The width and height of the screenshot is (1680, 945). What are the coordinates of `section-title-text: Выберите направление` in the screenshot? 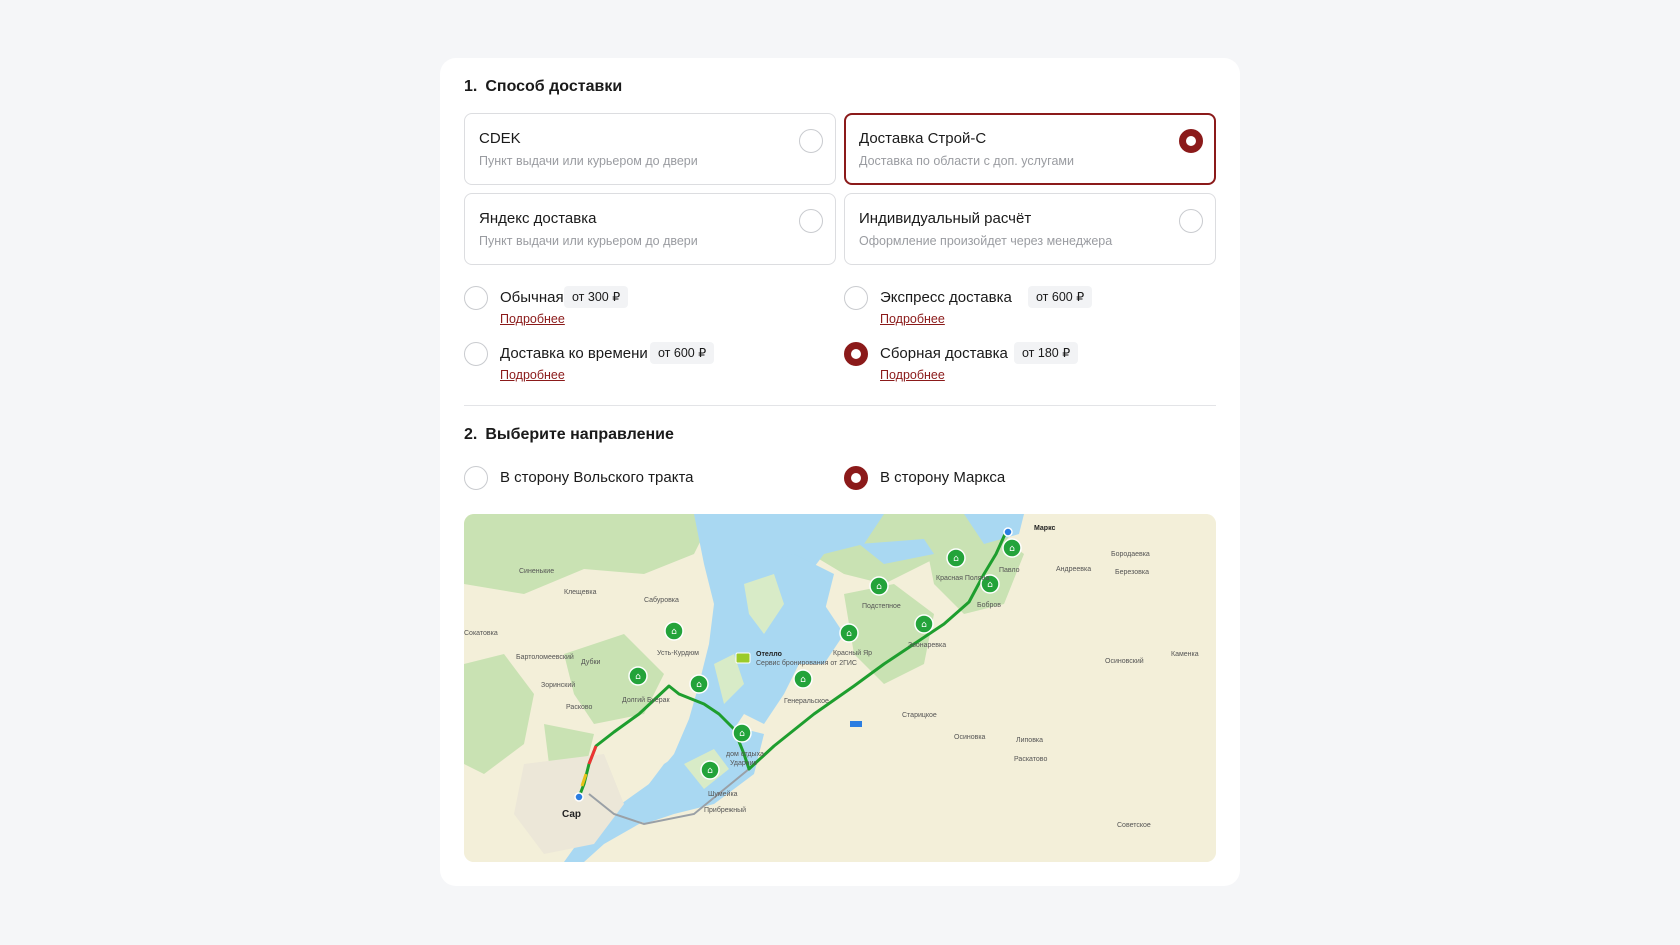 It's located at (579, 434).